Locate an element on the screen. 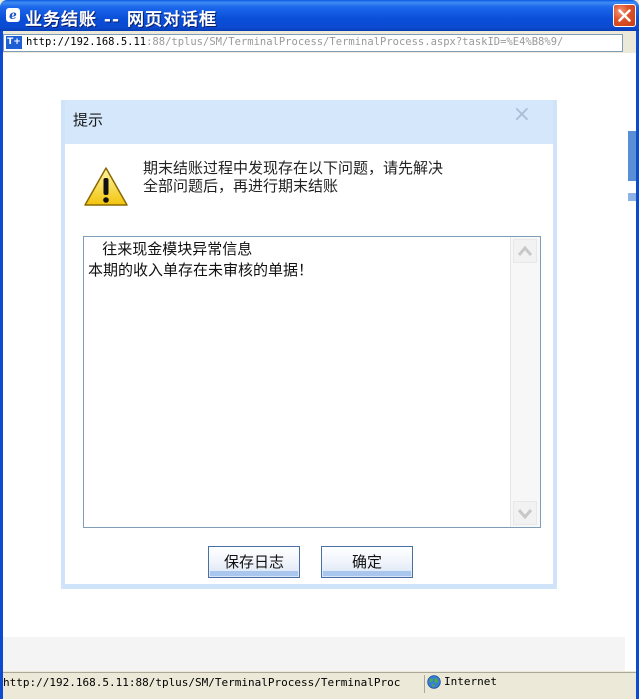  security-zone-label: Internet is located at coordinates (470, 681).